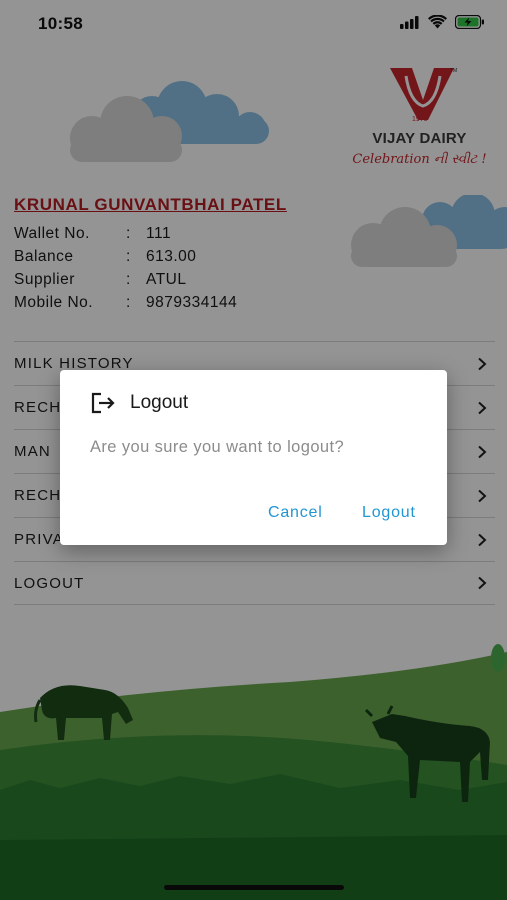 The width and height of the screenshot is (507, 900). Describe the element at coordinates (389, 513) in the screenshot. I see `confirm-logout-button: Logout` at that location.